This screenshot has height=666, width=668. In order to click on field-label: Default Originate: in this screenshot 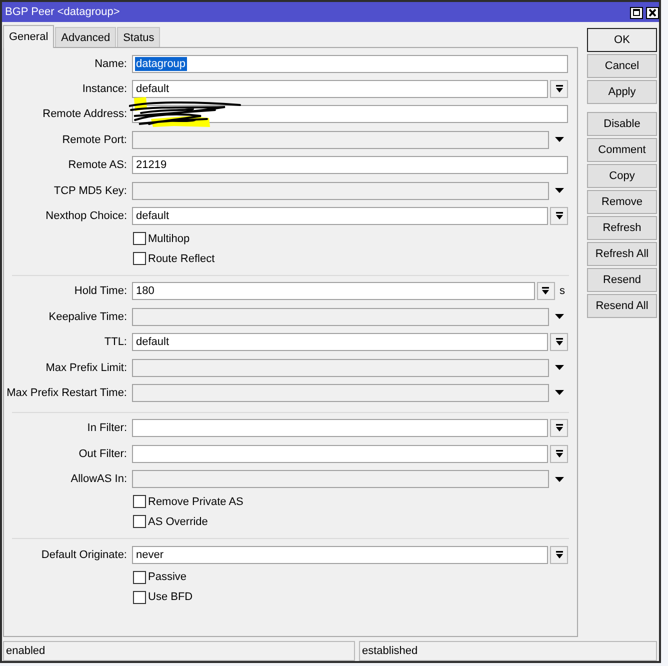, I will do `click(83, 554)`.